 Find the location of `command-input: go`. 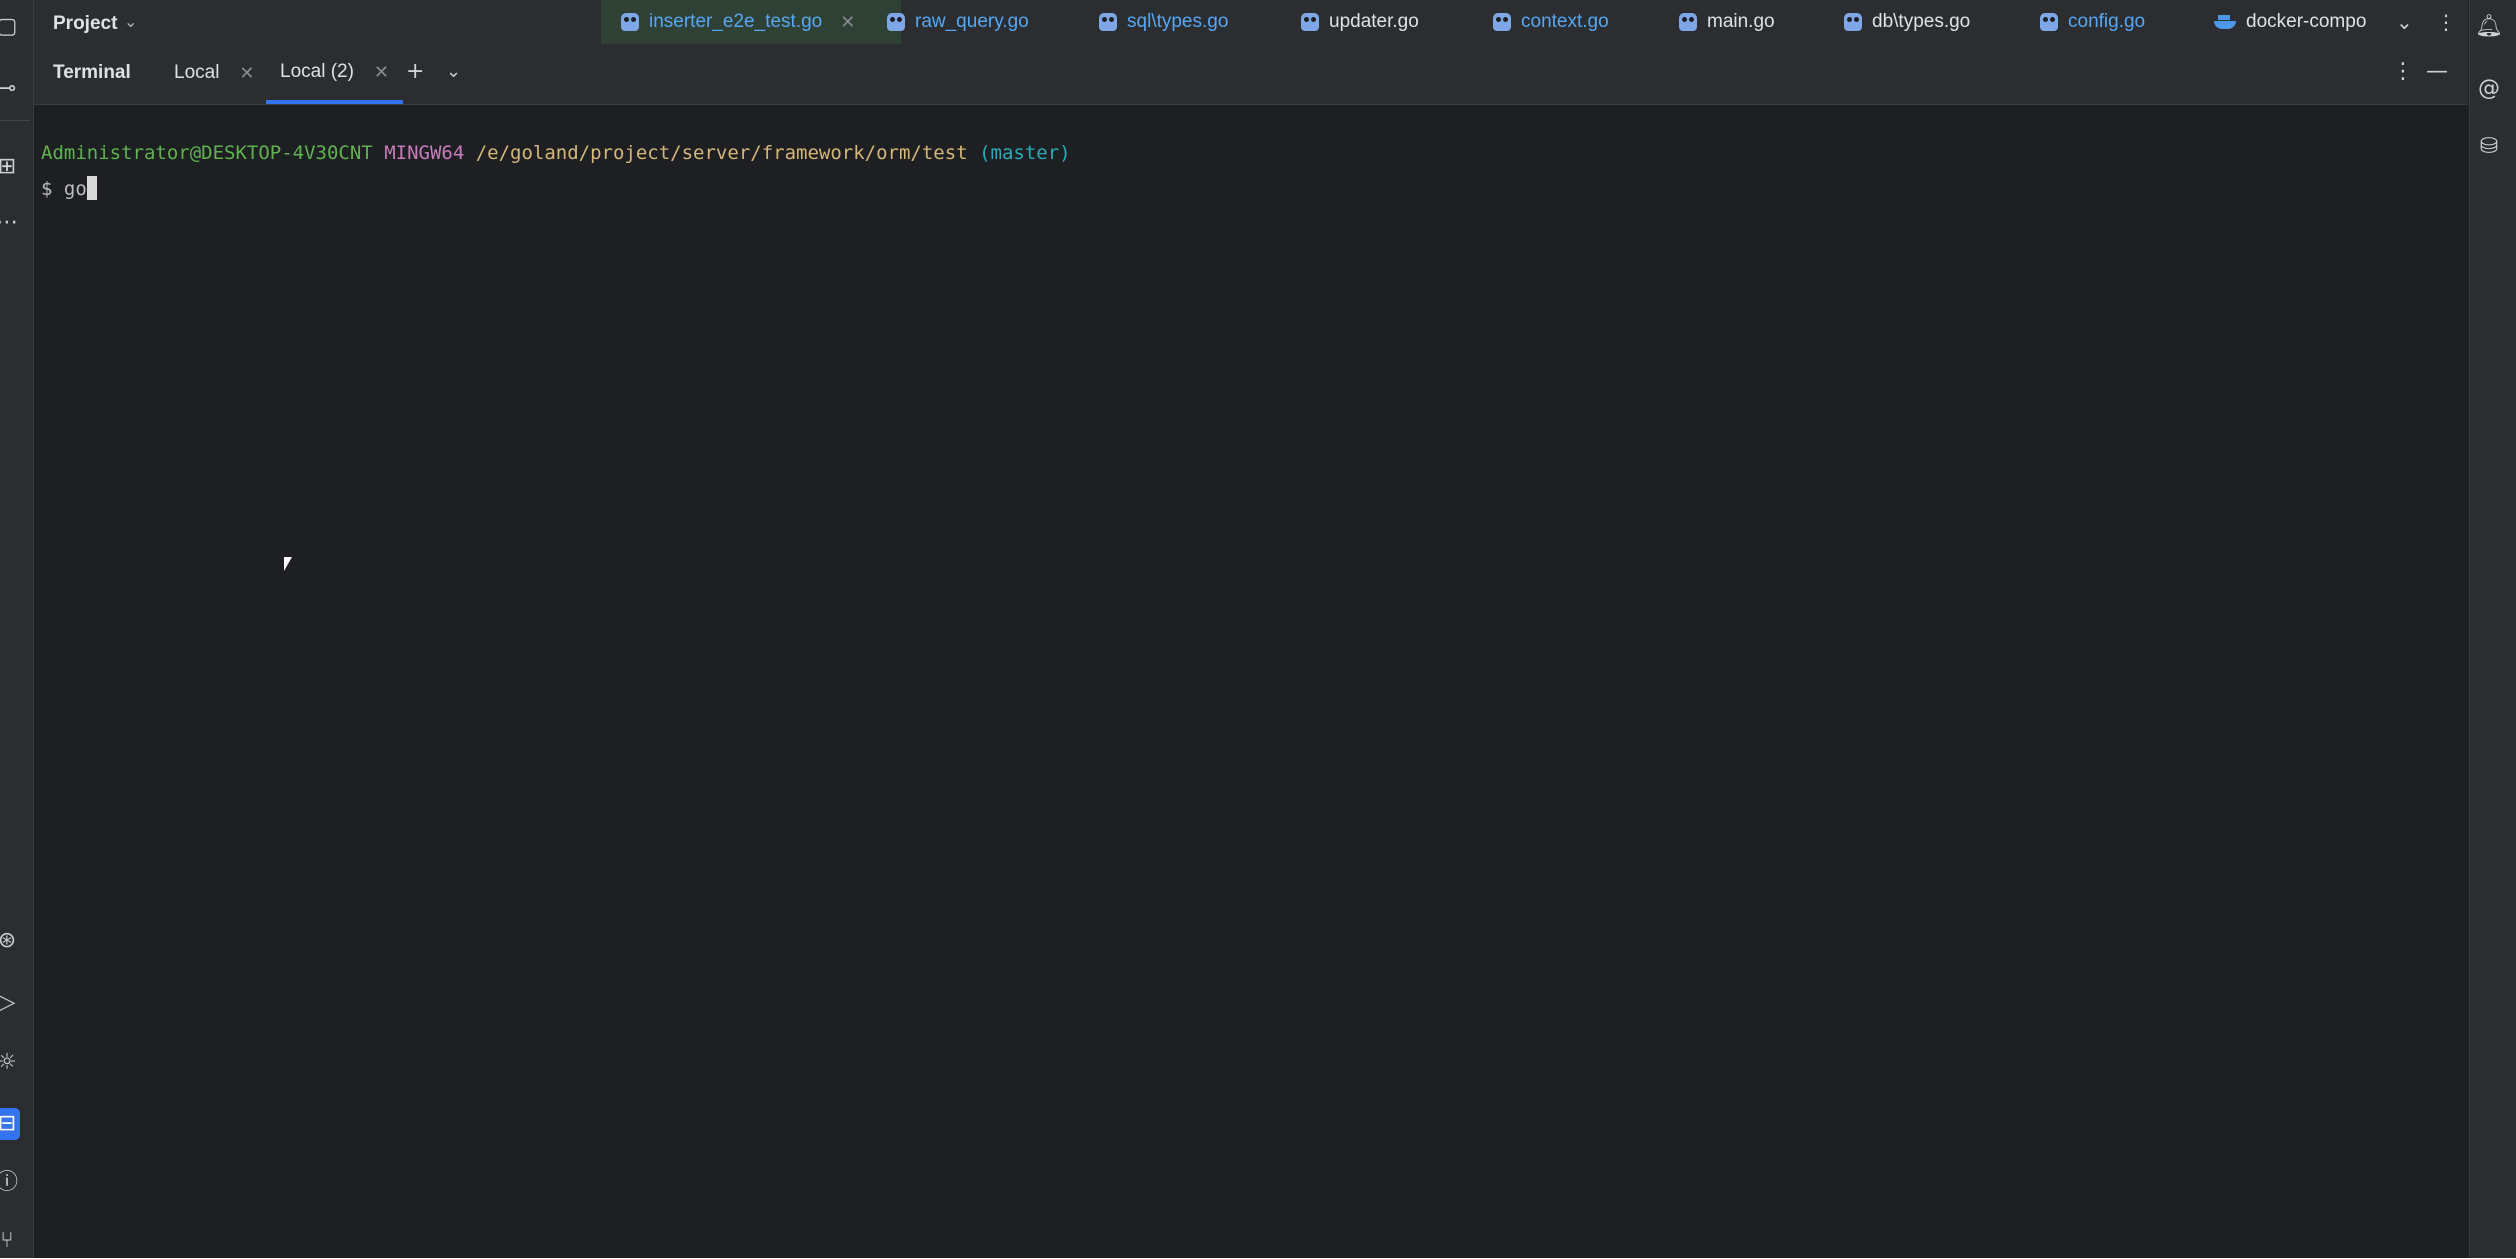

command-input: go is located at coordinates (75, 189).